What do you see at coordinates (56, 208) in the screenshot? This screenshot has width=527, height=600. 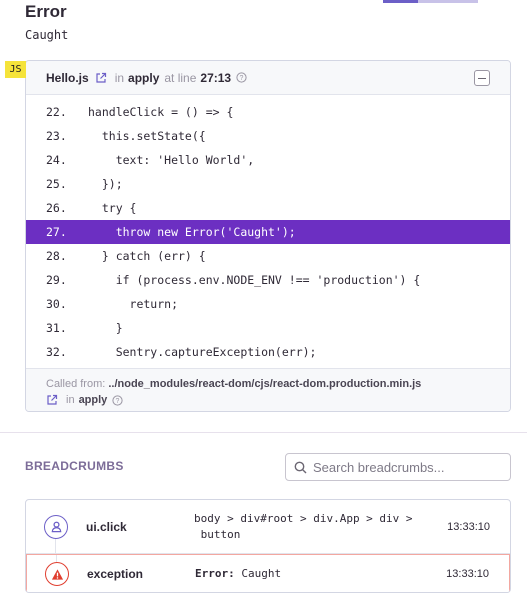 I see `line-number: 26.` at bounding box center [56, 208].